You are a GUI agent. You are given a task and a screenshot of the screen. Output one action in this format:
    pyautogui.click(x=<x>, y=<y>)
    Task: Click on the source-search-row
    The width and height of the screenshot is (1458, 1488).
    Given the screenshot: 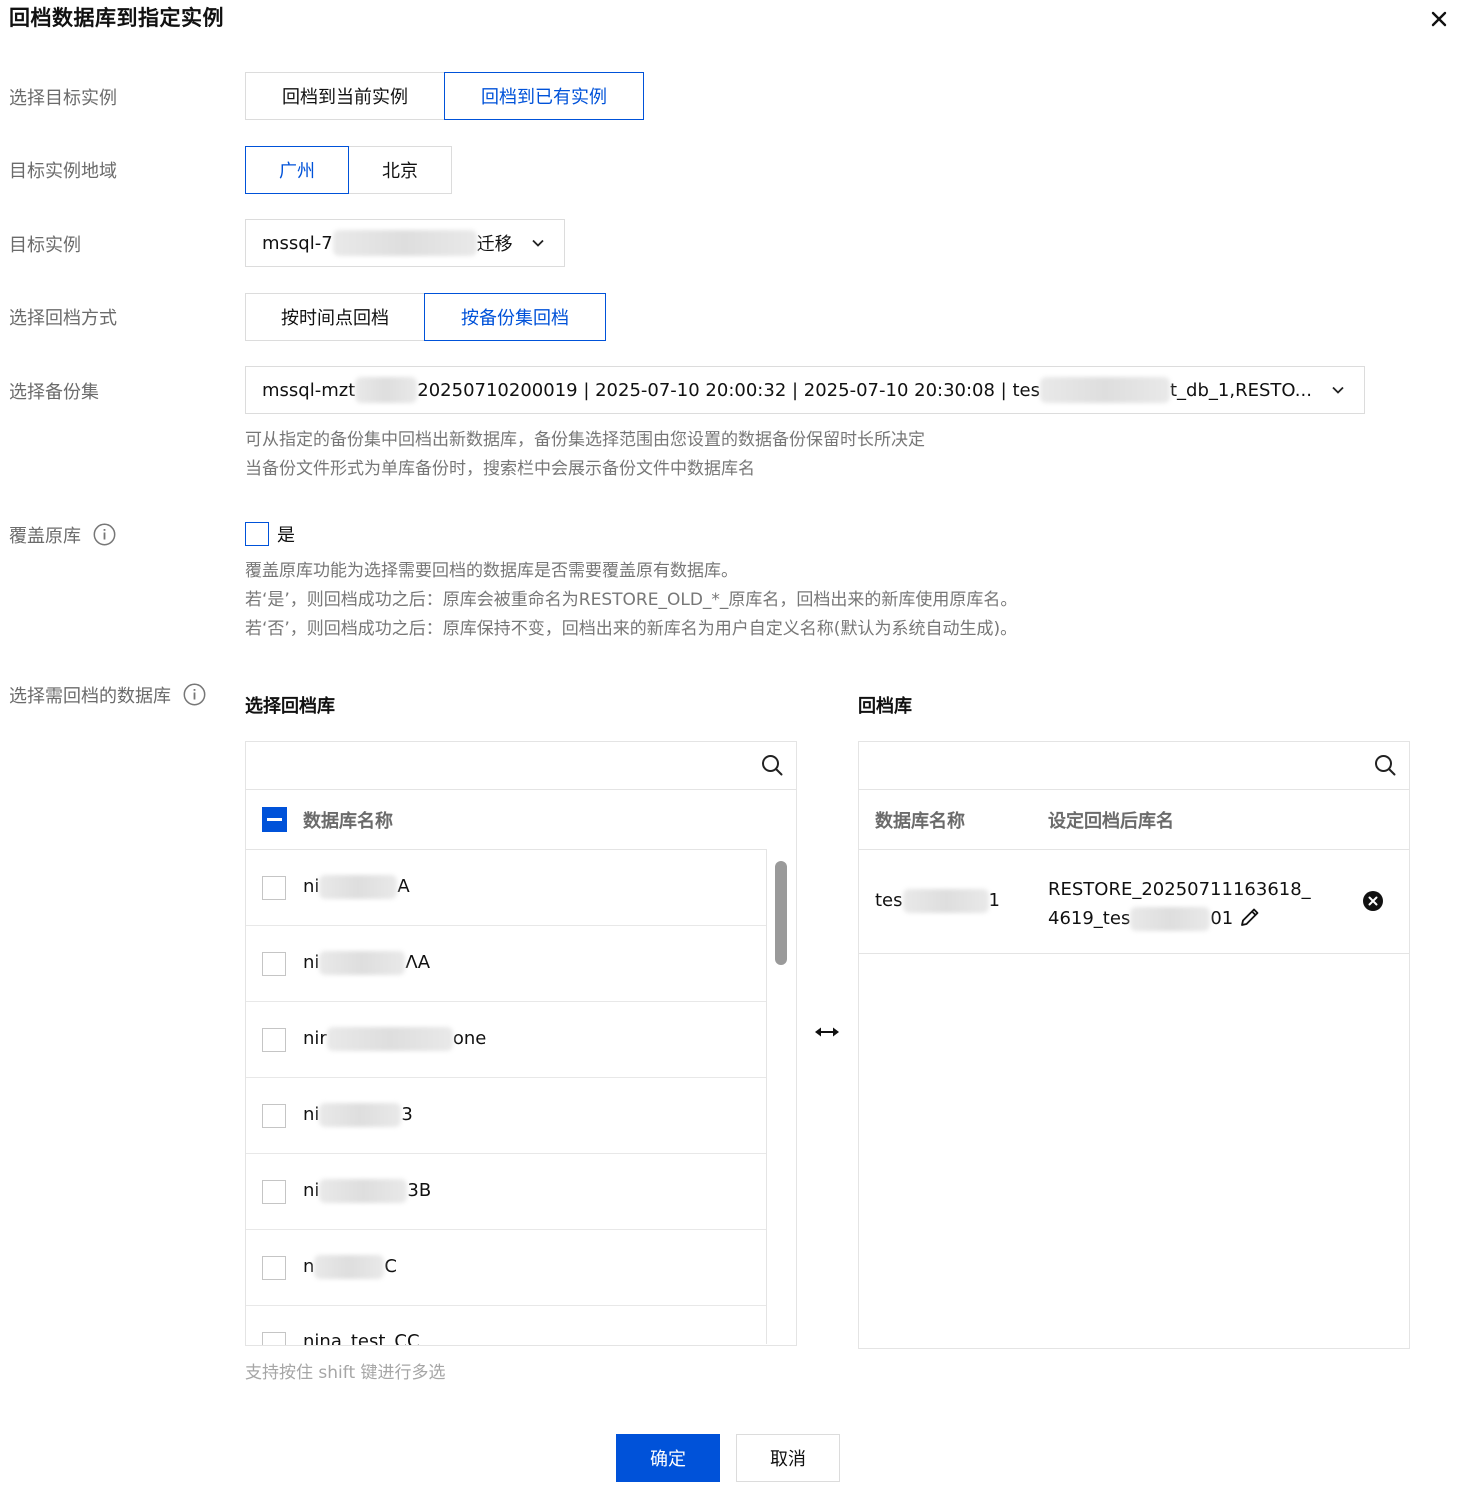 What is the action you would take?
    pyautogui.click(x=521, y=766)
    